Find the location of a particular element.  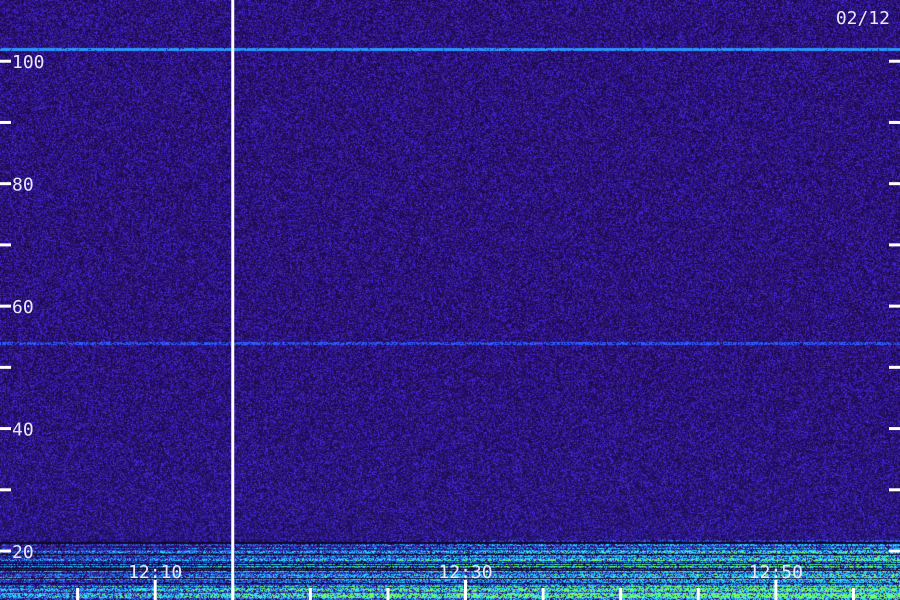

x-axis: 12:10 12:30 12:50 is located at coordinates (465, 581).